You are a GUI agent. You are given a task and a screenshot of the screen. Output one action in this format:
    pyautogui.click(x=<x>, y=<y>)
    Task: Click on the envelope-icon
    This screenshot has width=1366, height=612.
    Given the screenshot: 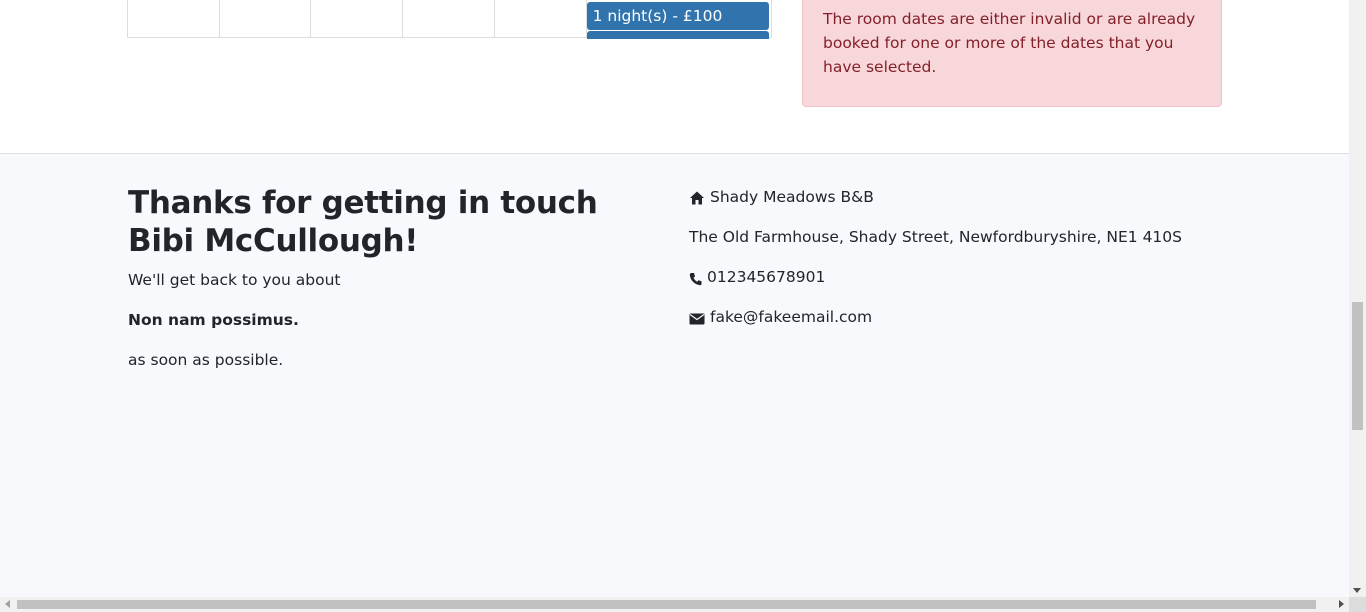 What is the action you would take?
    pyautogui.click(x=697, y=317)
    